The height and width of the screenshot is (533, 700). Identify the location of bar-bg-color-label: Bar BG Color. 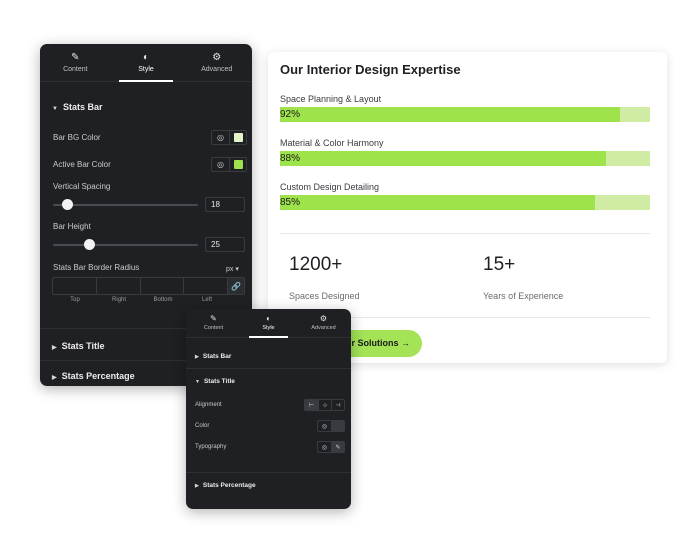
(77, 137).